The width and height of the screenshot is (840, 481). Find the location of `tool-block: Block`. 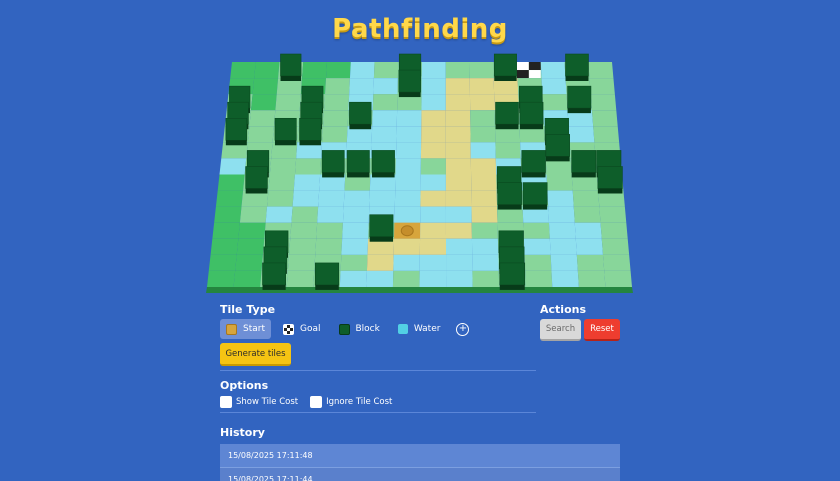

tool-block: Block is located at coordinates (359, 329).